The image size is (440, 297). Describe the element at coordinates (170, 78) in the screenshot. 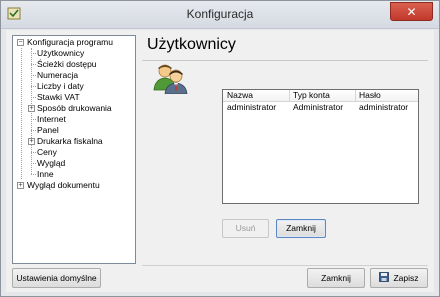

I see `users-icon` at that location.